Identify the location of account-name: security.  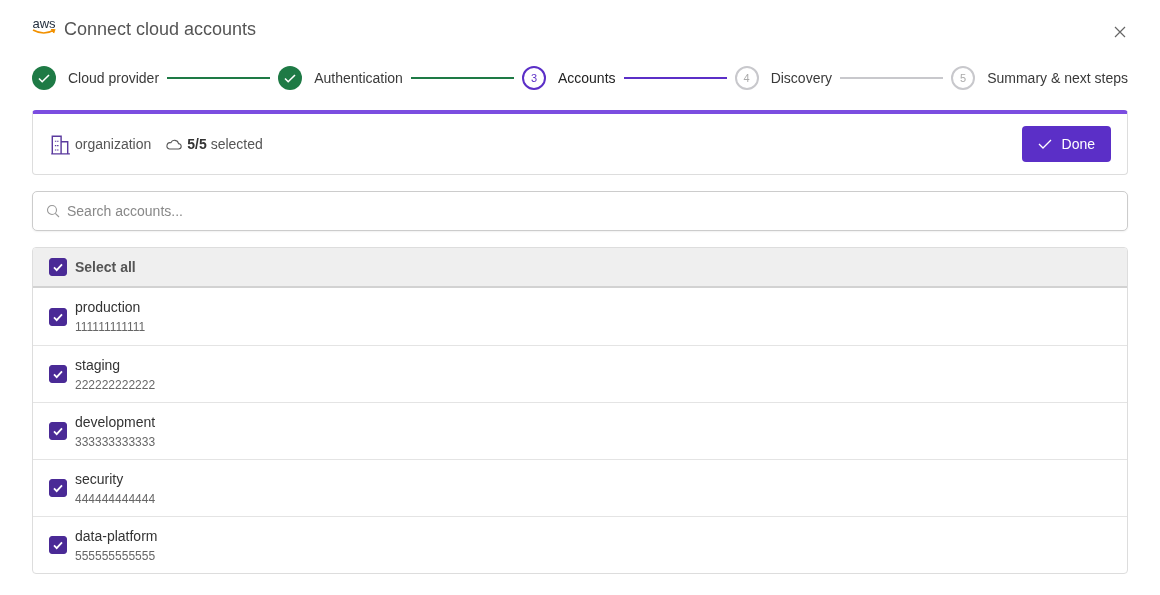
(100, 478).